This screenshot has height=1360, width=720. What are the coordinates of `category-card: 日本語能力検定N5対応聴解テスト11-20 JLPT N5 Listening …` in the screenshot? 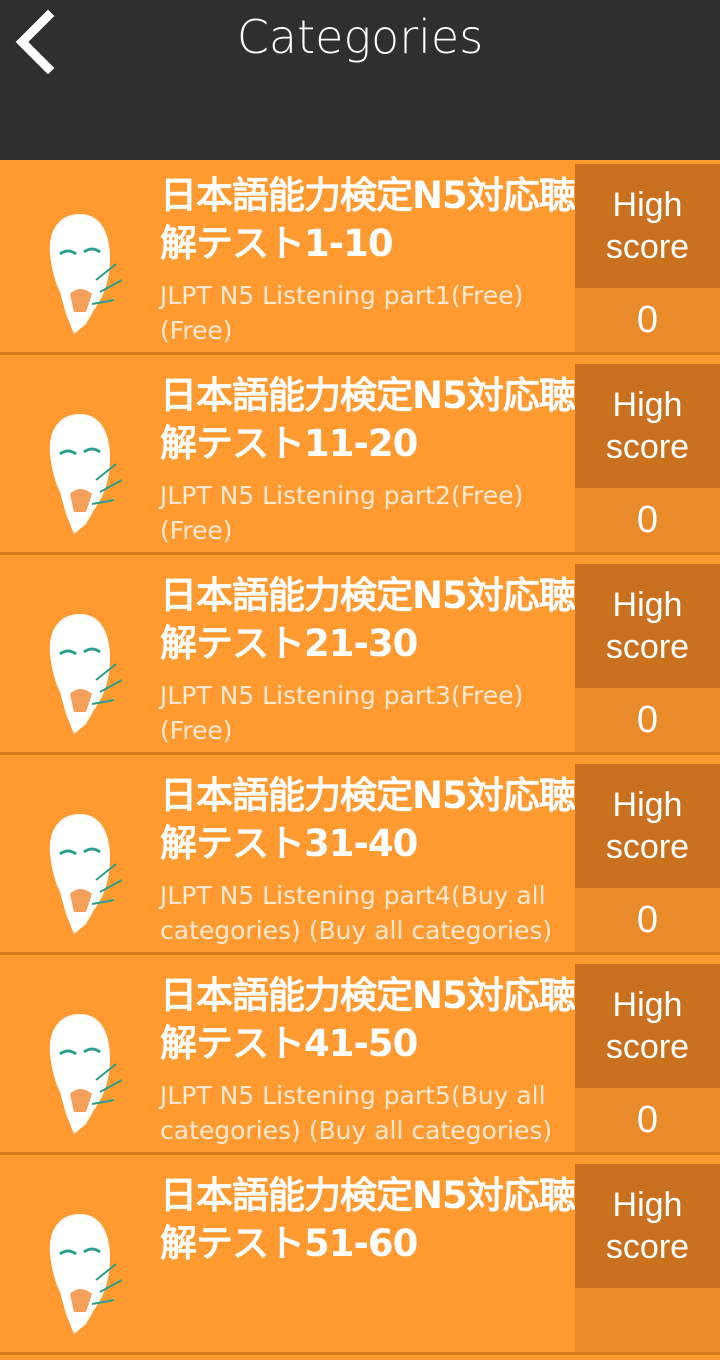 It's located at (360, 458).